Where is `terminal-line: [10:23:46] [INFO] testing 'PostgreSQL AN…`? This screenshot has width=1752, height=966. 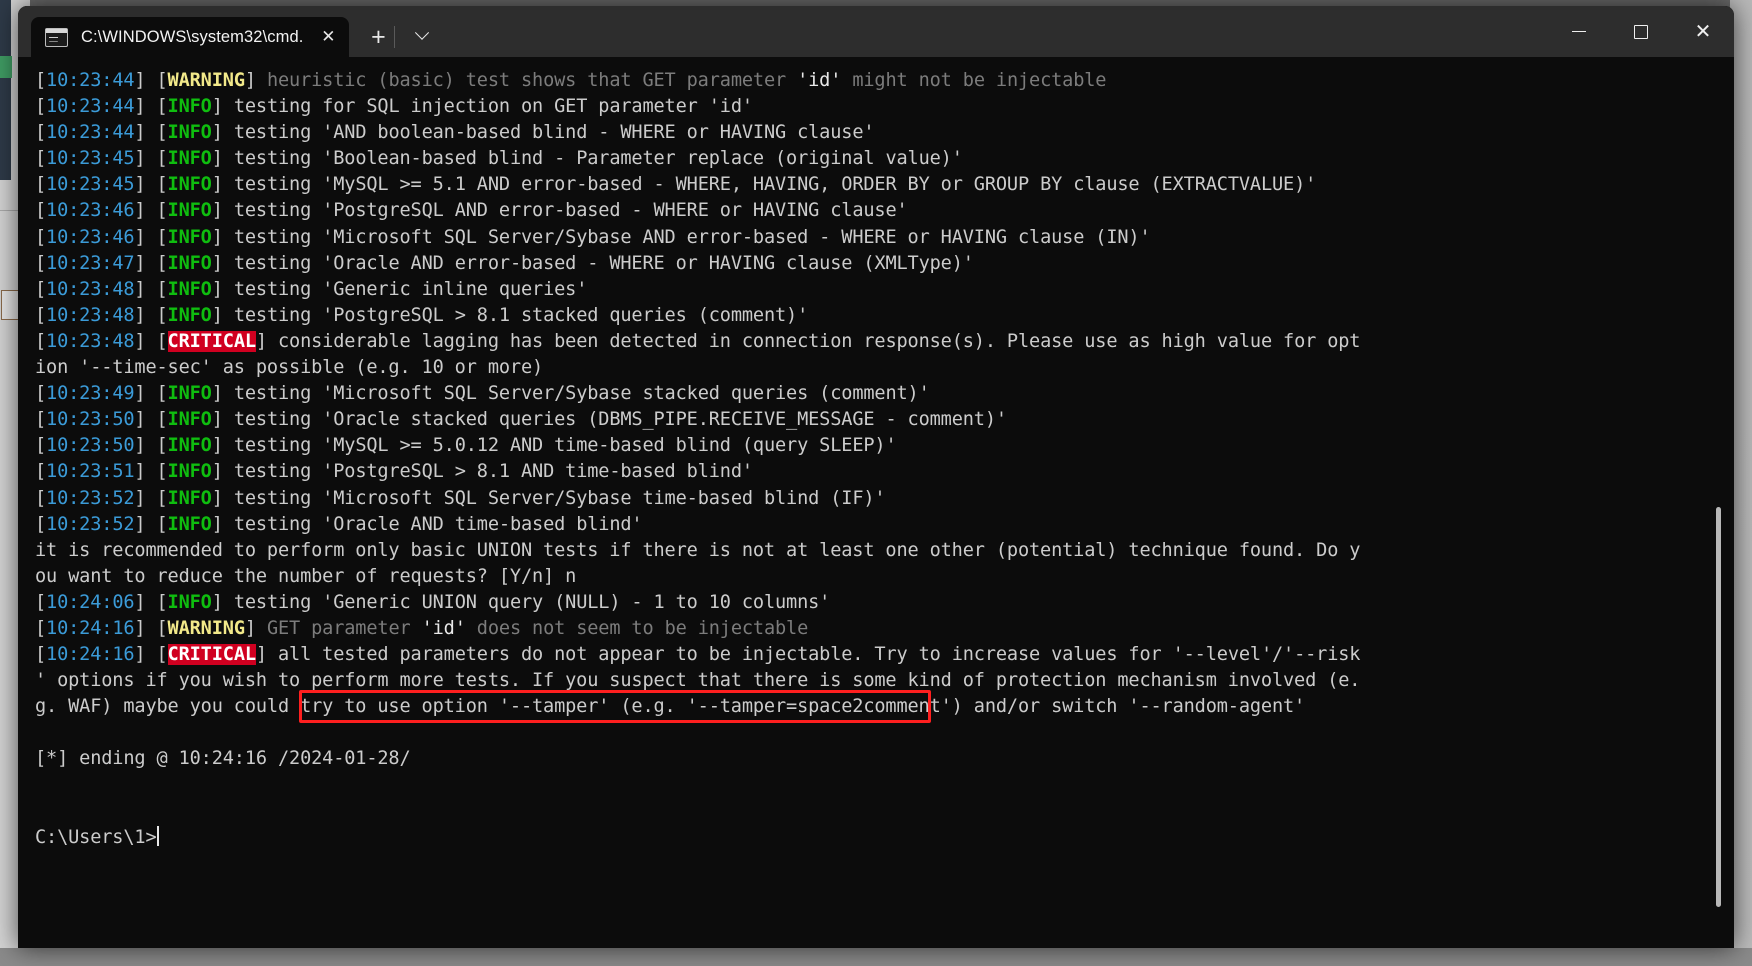
terminal-line: [10:23:46] [INFO] testing 'PostgreSQL AN… is located at coordinates (884, 211).